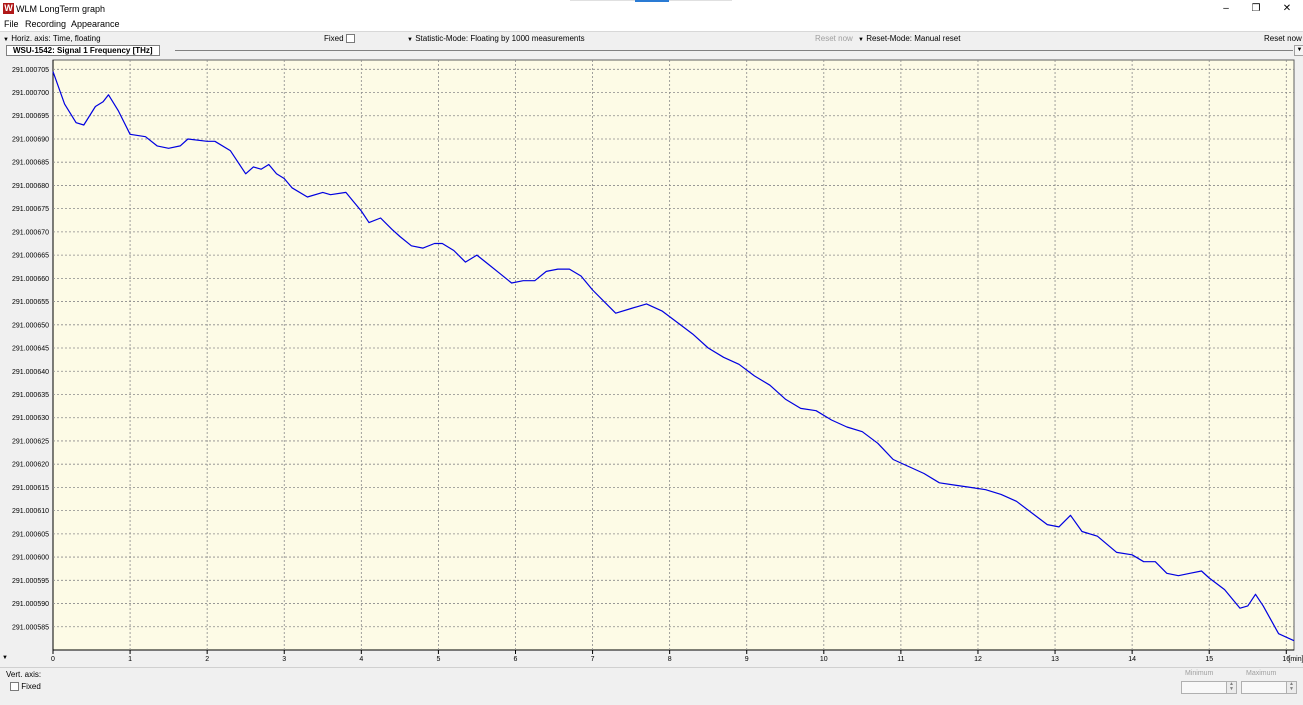 This screenshot has width=1303, height=705. I want to click on maximum-input, so click(1264, 687).